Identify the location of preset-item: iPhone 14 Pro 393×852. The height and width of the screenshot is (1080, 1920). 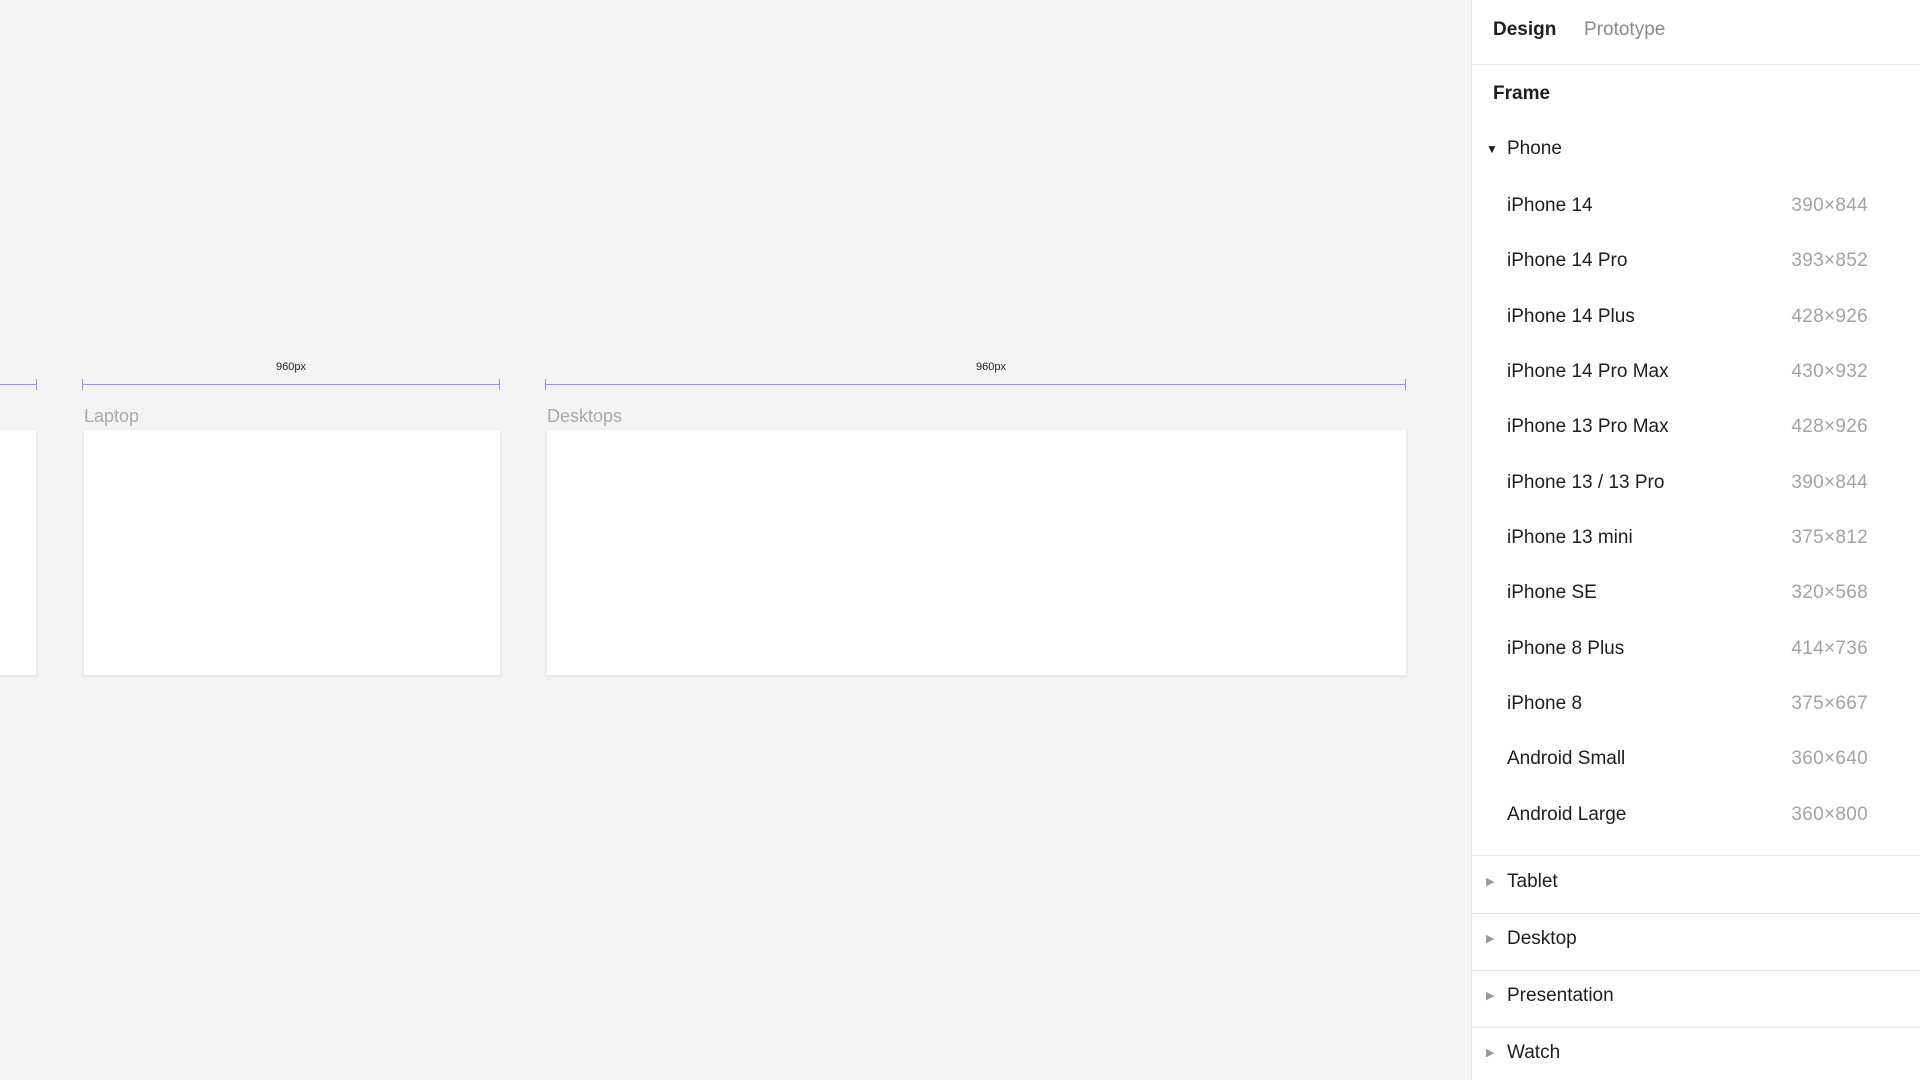
(1696, 260).